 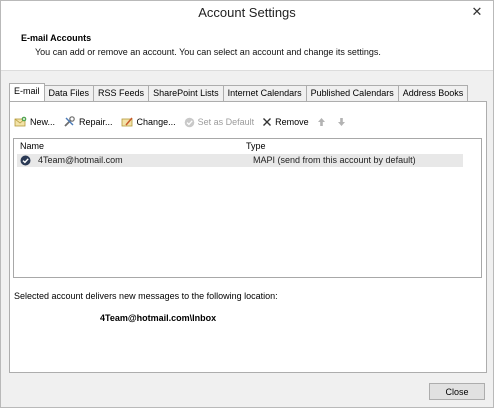 I want to click on repair-tools-icon, so click(x=69, y=121).